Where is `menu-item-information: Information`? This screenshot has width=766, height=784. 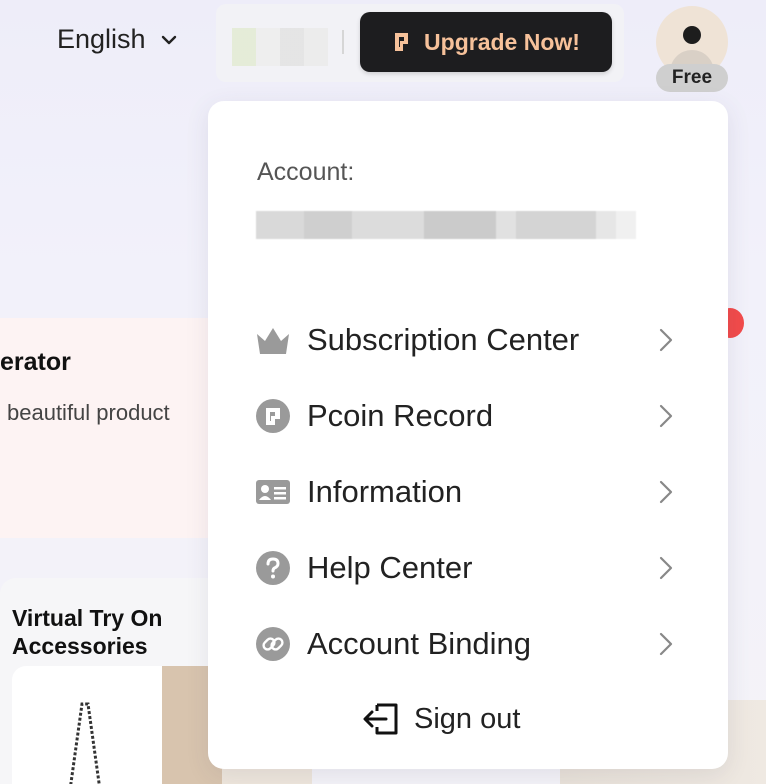
menu-item-information: Information is located at coordinates (468, 492).